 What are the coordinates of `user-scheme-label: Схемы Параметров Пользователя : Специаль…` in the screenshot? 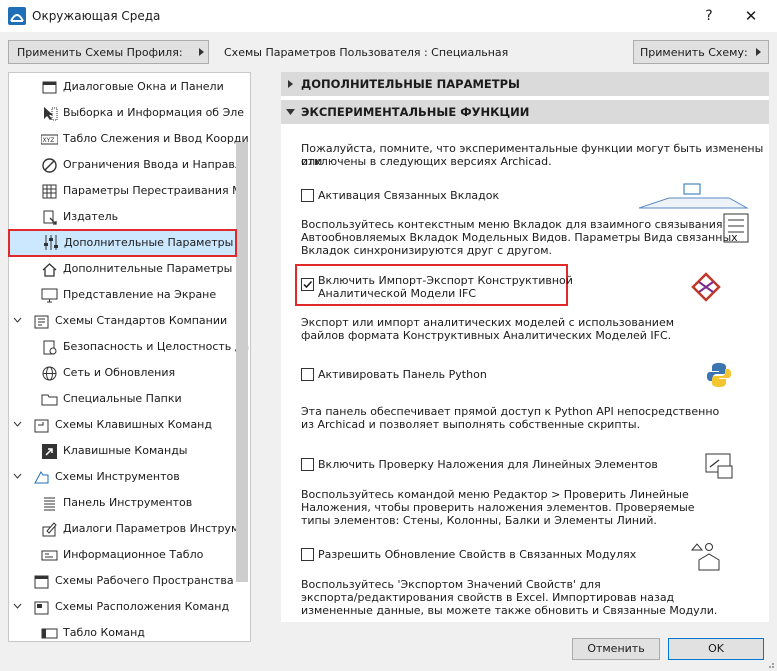 It's located at (366, 52).